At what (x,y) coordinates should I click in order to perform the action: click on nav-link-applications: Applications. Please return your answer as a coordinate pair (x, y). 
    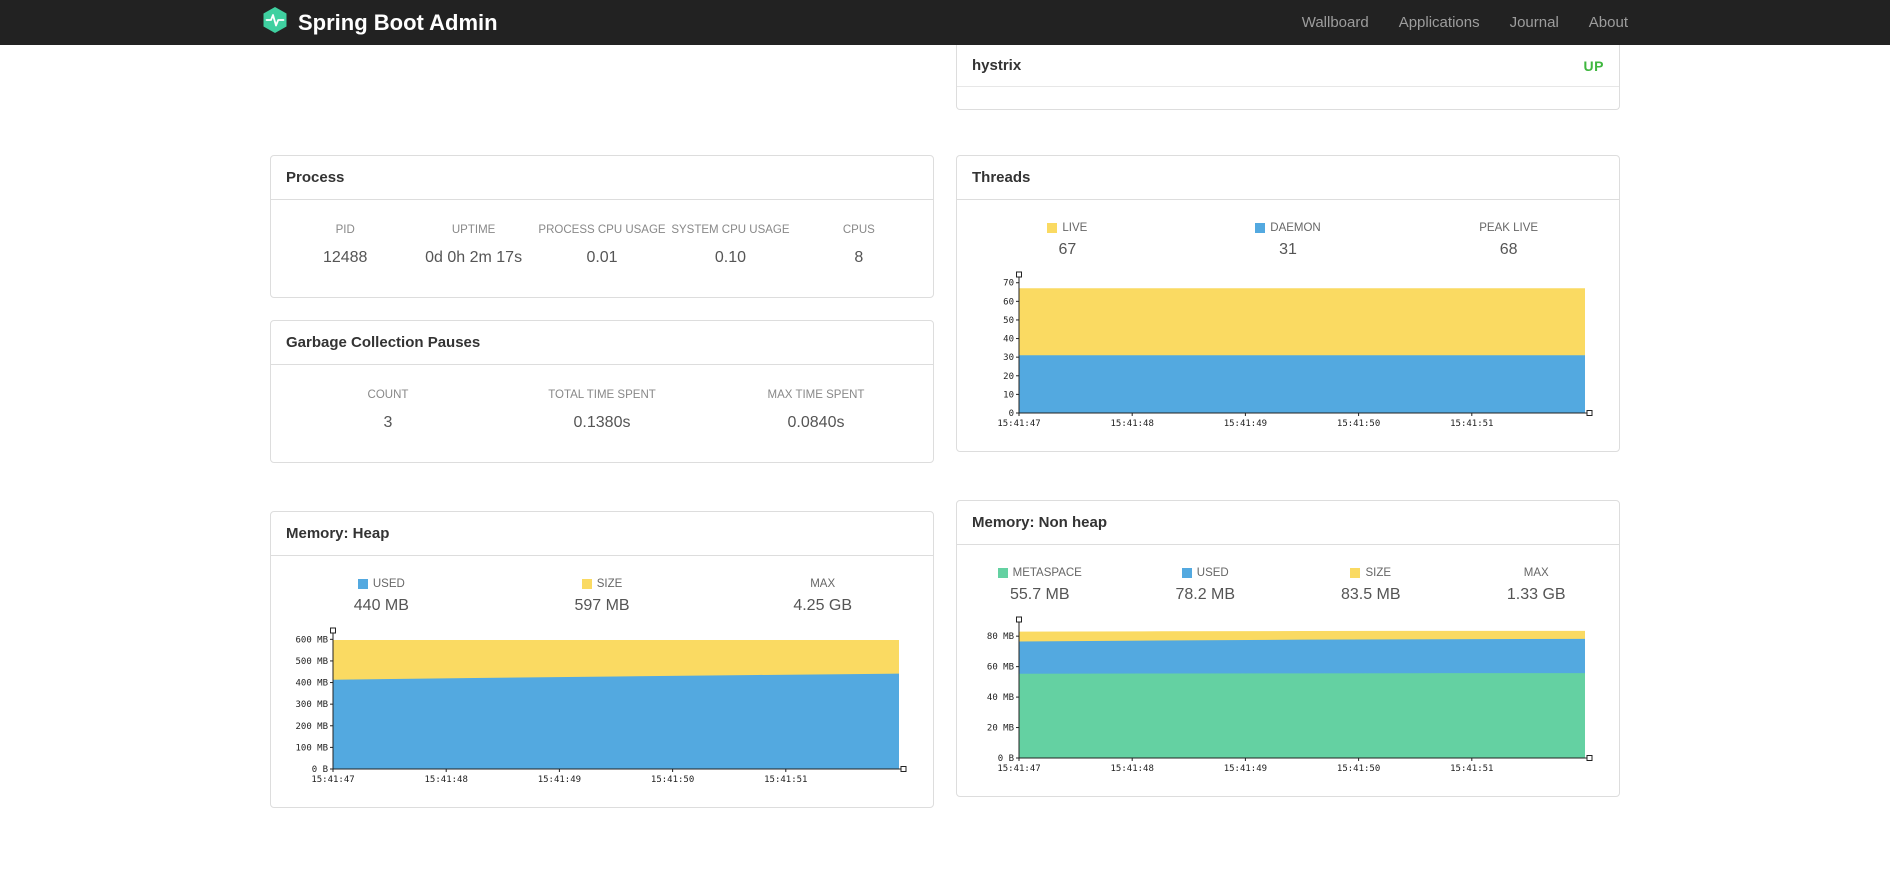
    Looking at the image, I should click on (1439, 22).